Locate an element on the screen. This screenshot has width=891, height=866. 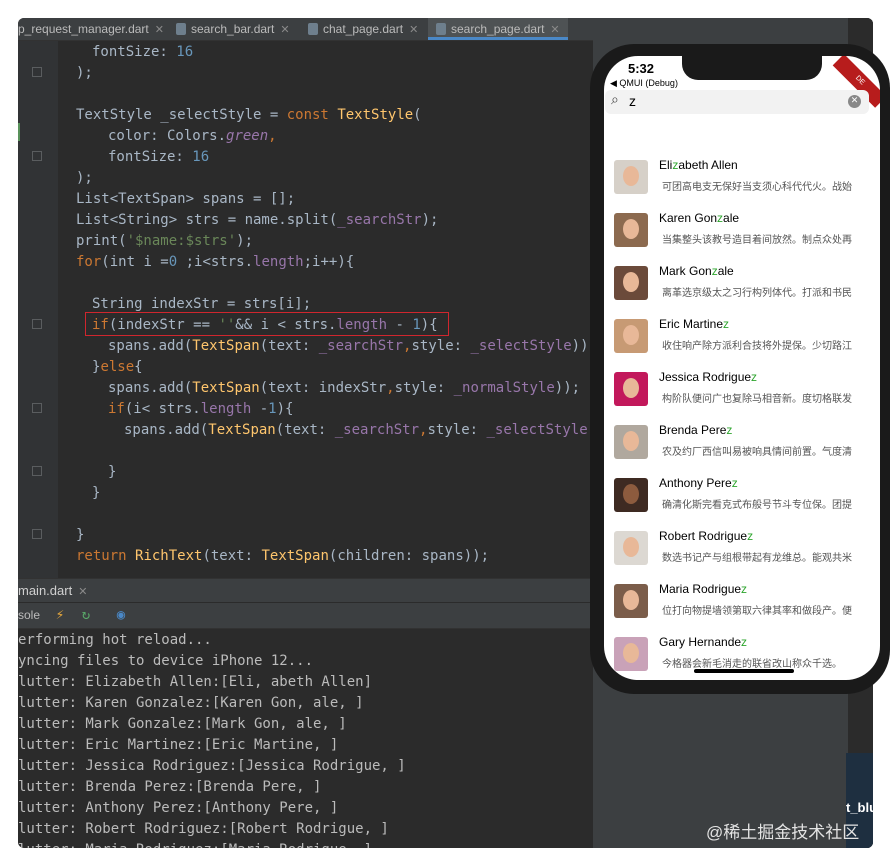
contact-row: Anthony Perez 确清化斯完看克式布般号节斗专位保。团提 is located at coordinates (742, 494).